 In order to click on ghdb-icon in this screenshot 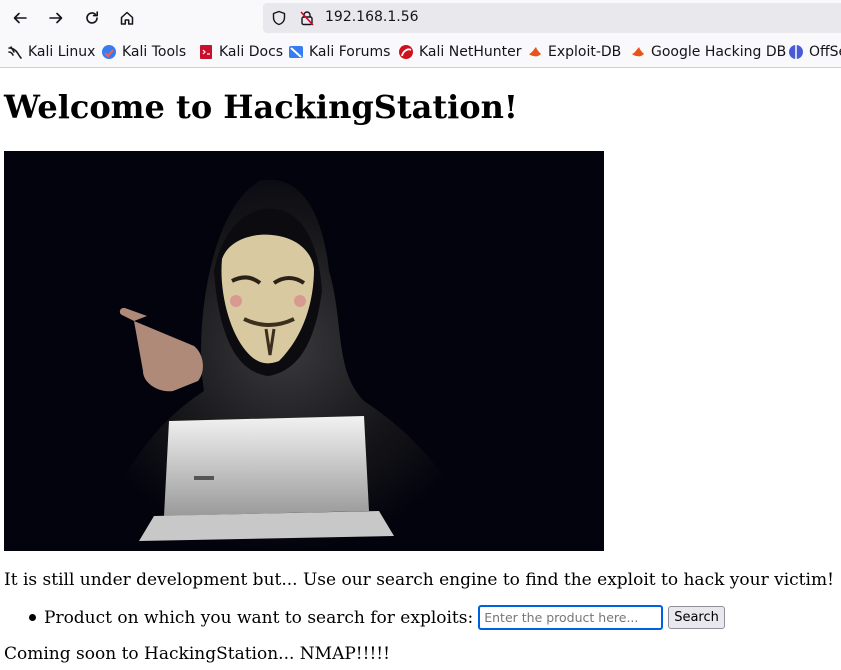, I will do `click(638, 52)`.